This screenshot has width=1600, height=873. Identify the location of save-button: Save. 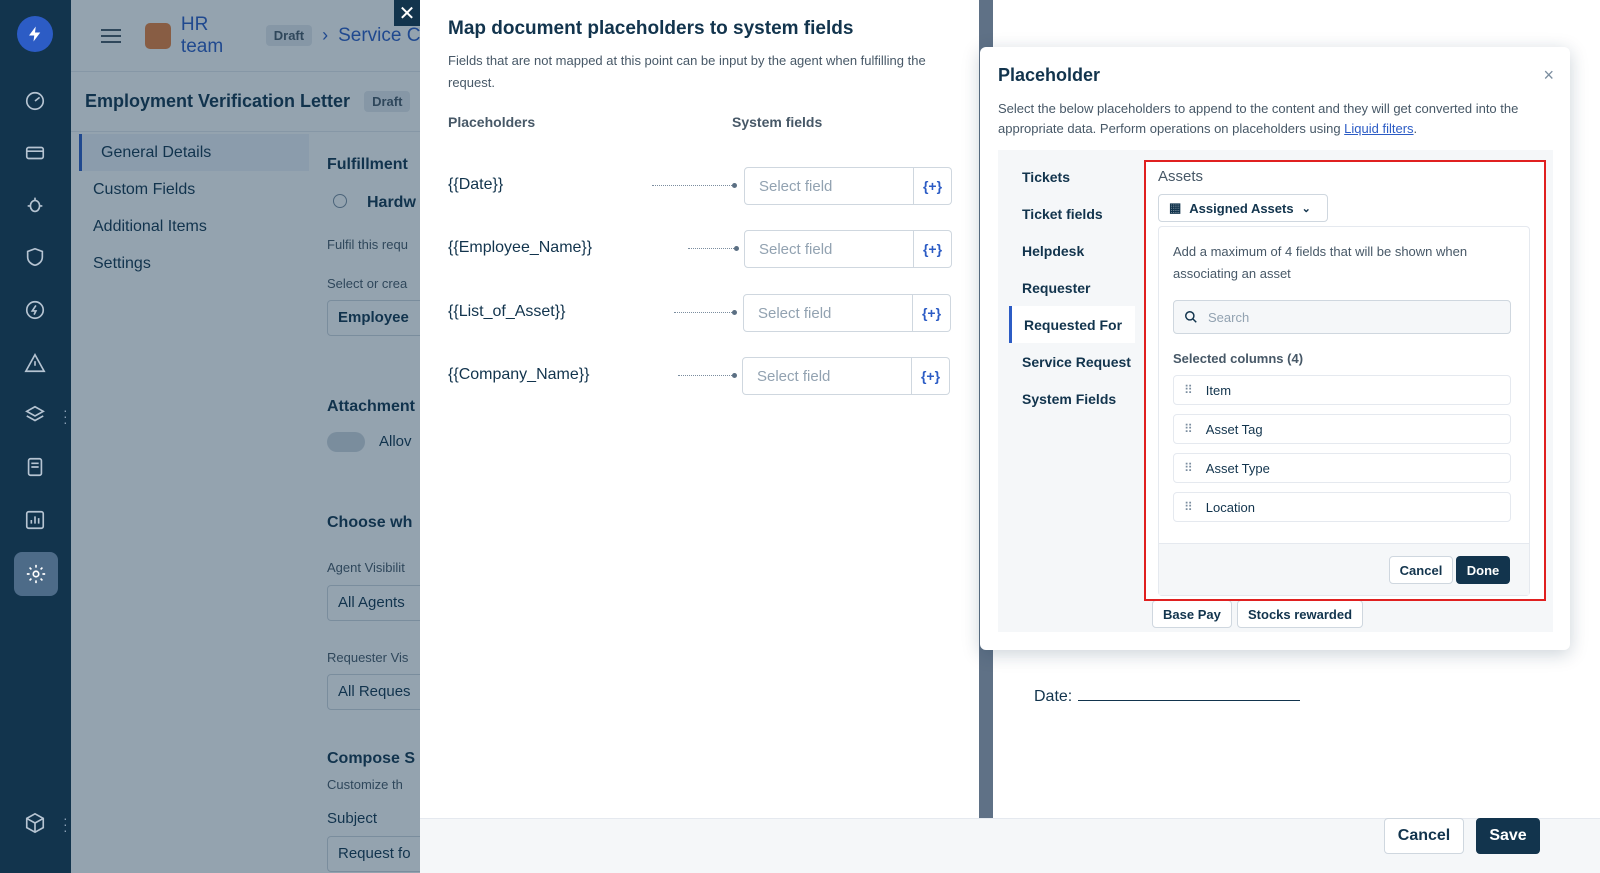
(1508, 836).